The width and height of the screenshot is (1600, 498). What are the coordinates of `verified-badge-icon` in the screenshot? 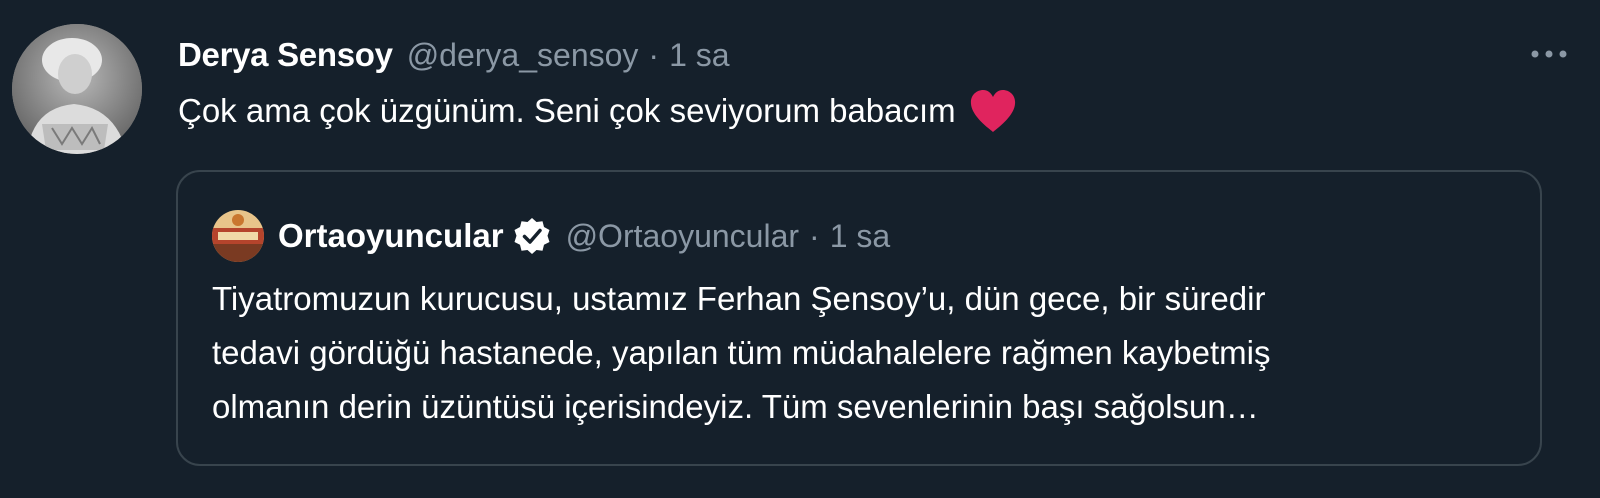 It's located at (532, 236).